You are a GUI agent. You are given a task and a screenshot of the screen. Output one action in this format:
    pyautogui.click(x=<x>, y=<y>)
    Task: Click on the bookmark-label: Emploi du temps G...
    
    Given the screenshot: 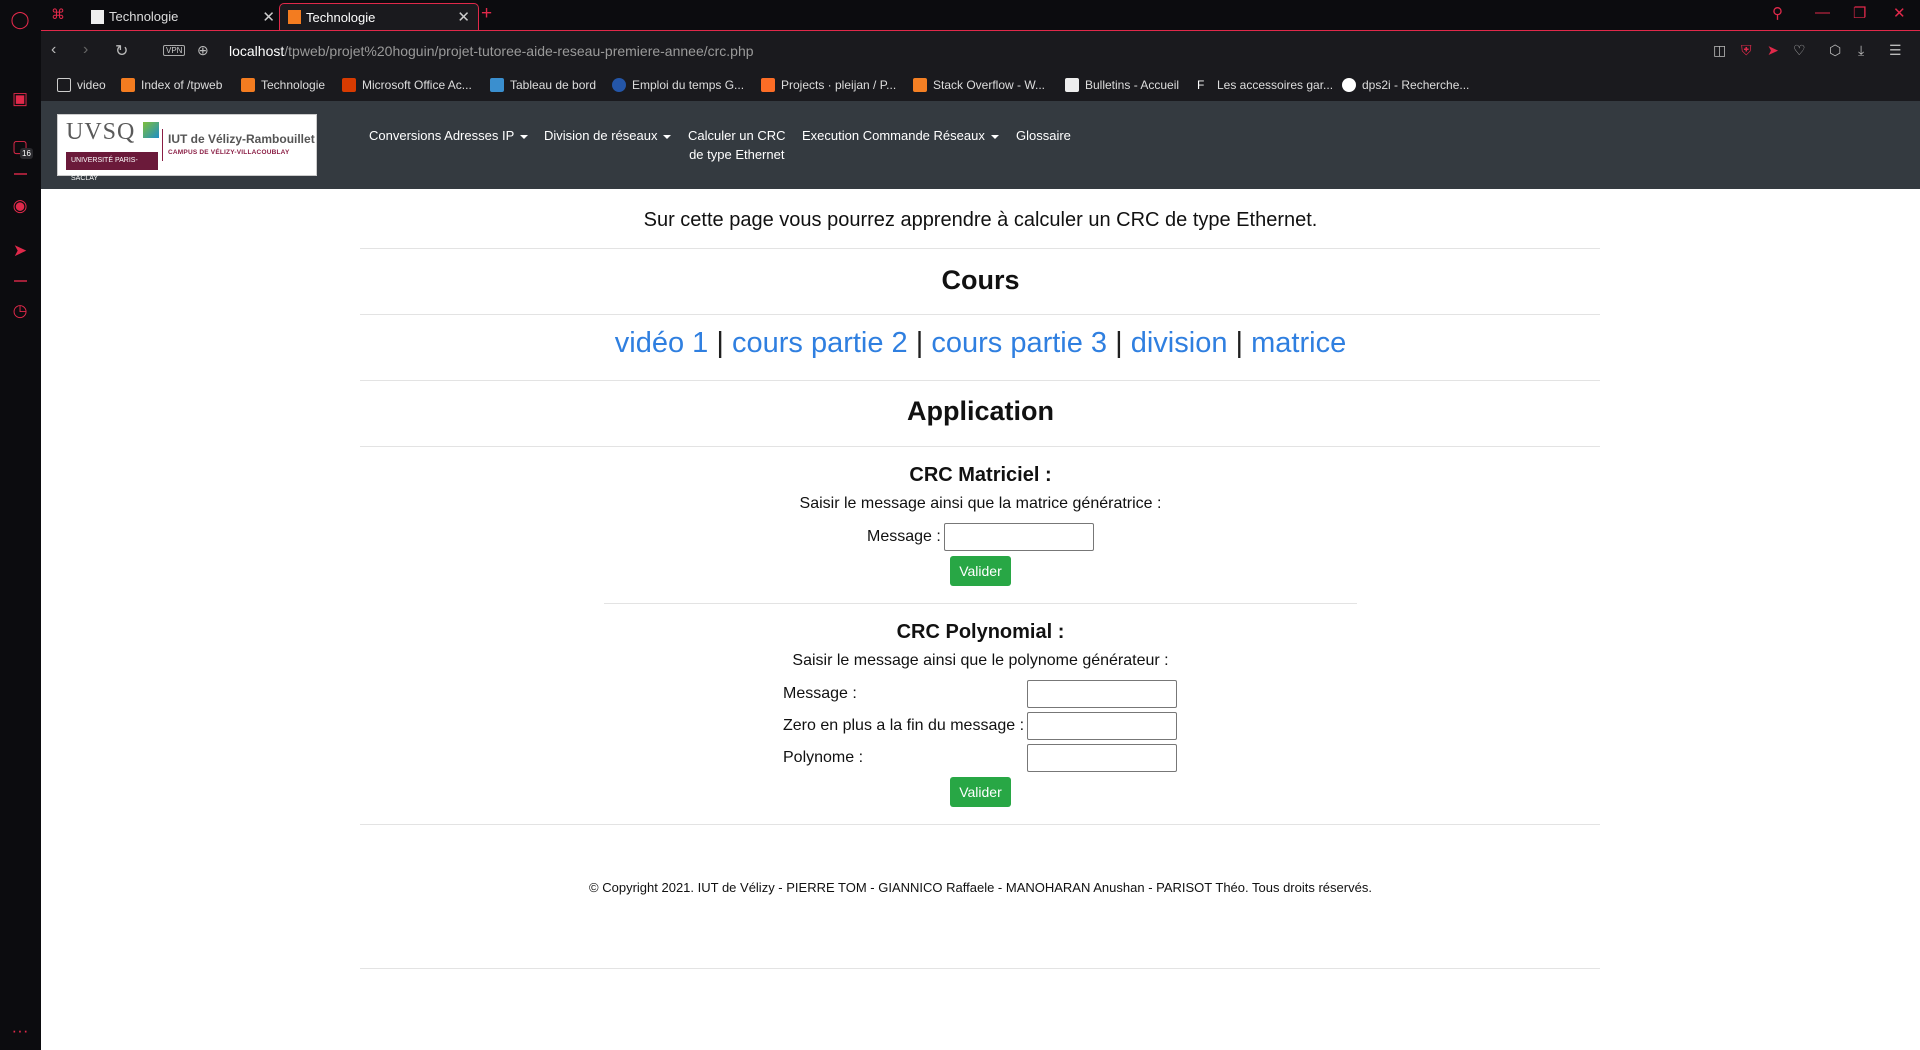 What is the action you would take?
    pyautogui.click(x=688, y=85)
    